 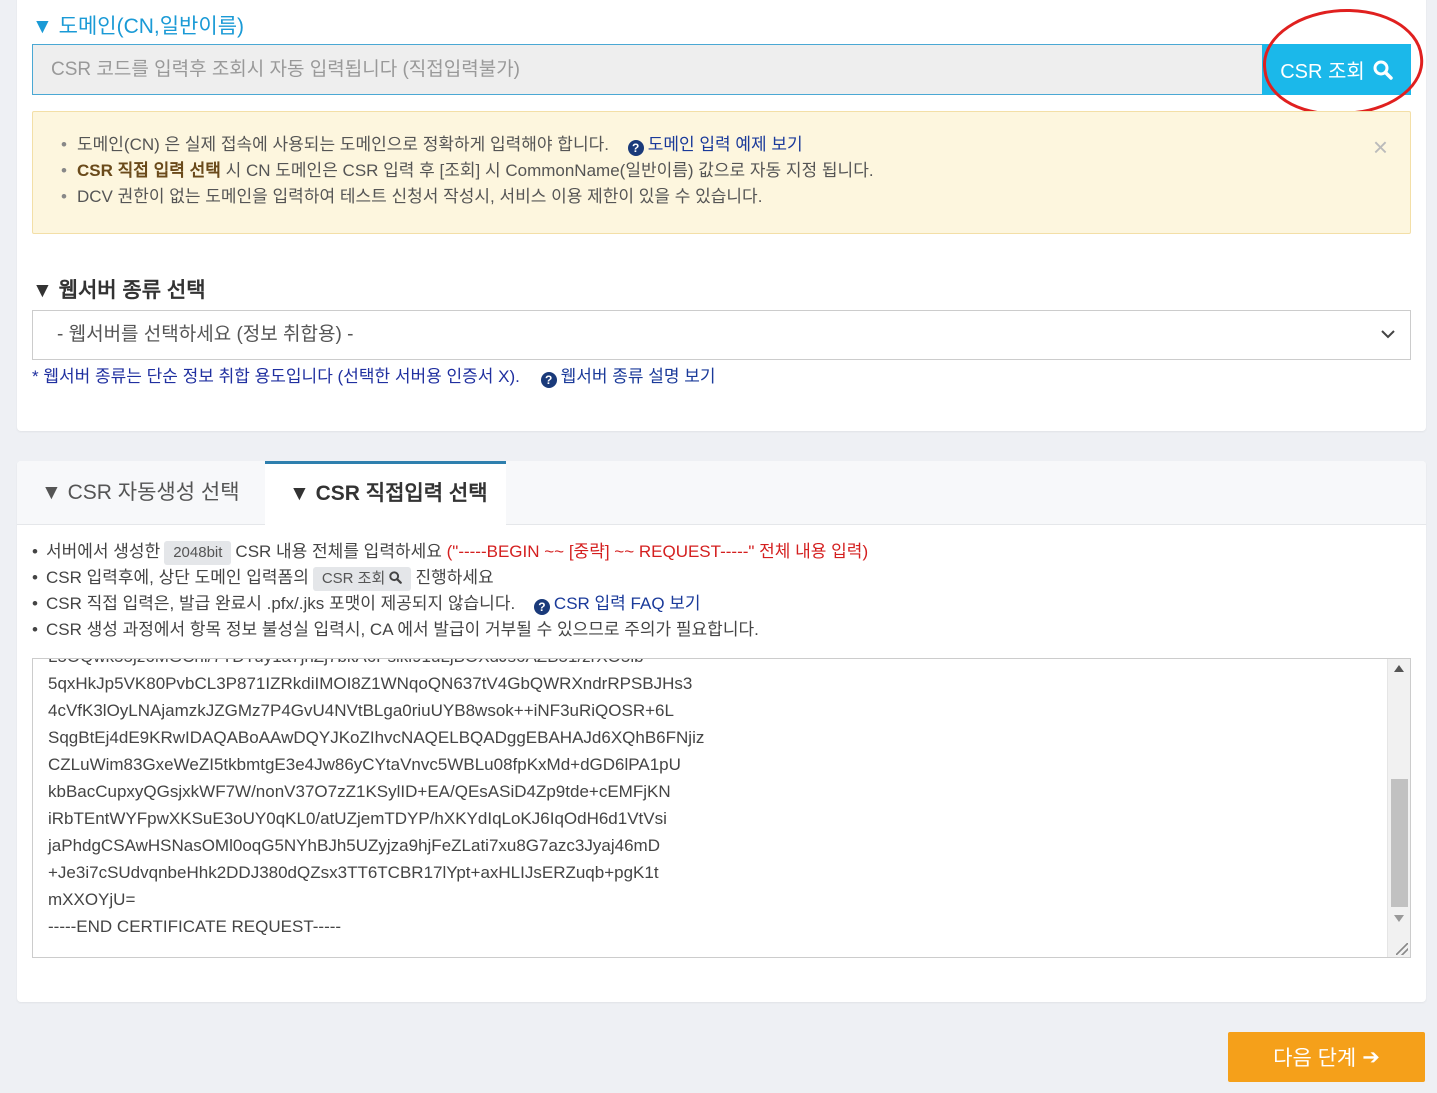 What do you see at coordinates (1380, 147) in the screenshot?
I see `close-icon: ×` at bounding box center [1380, 147].